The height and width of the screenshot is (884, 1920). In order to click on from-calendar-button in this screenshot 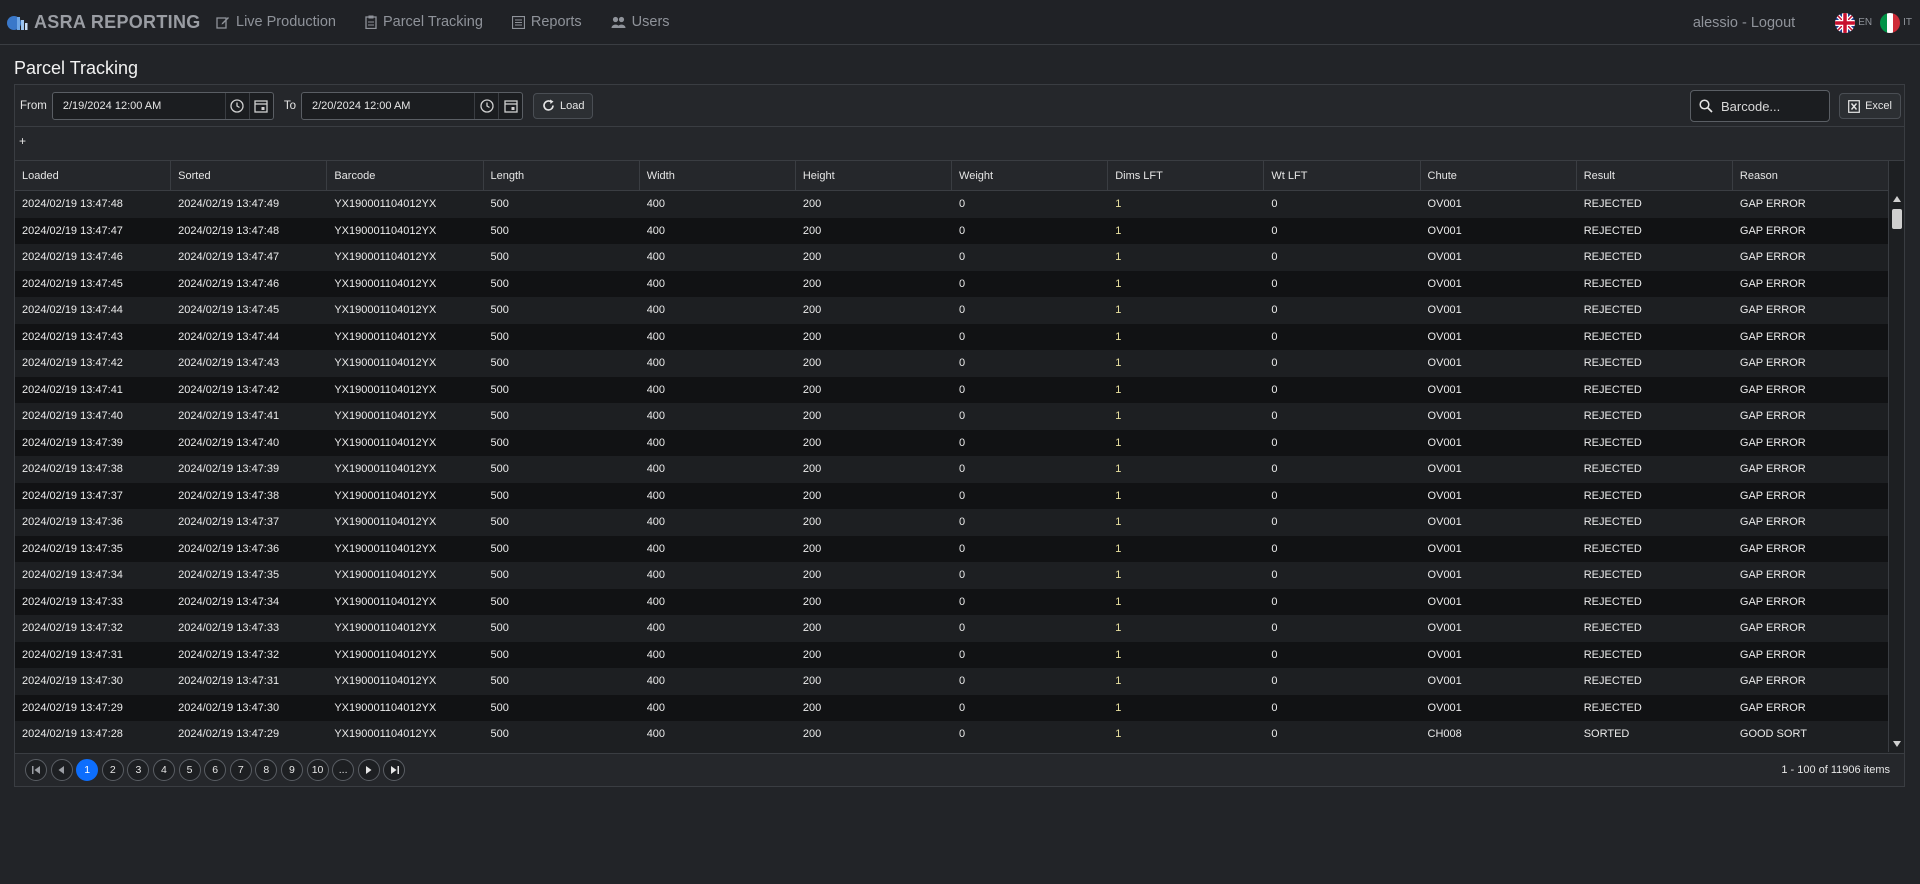, I will do `click(260, 105)`.